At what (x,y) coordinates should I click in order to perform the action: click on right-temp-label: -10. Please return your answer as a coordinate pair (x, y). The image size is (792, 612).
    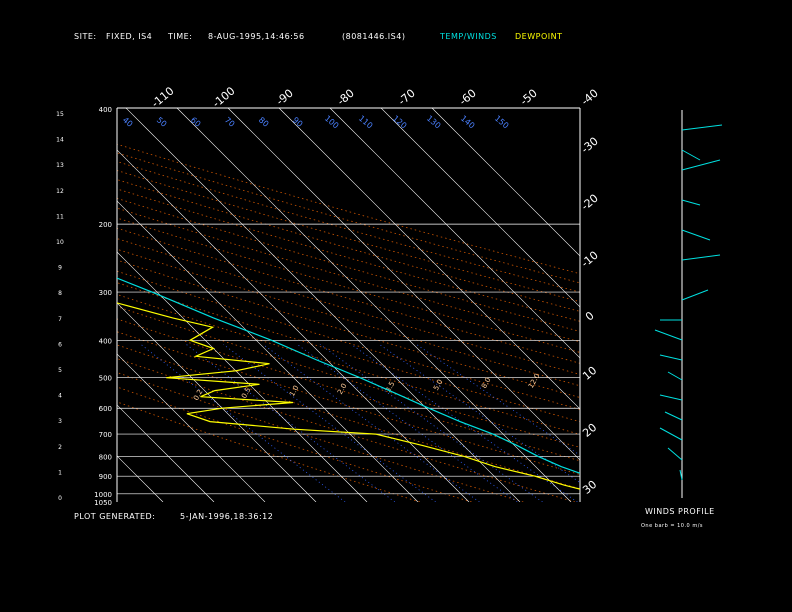
    Looking at the image, I should click on (590, 260).